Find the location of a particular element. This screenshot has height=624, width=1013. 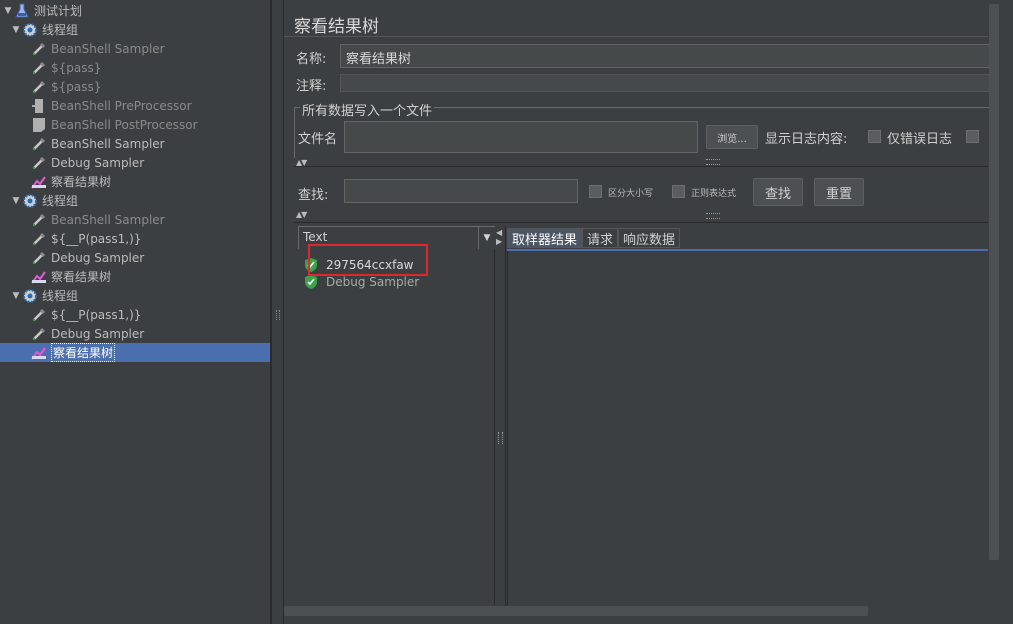

log-content-label: 显示日志内容: is located at coordinates (806, 139).